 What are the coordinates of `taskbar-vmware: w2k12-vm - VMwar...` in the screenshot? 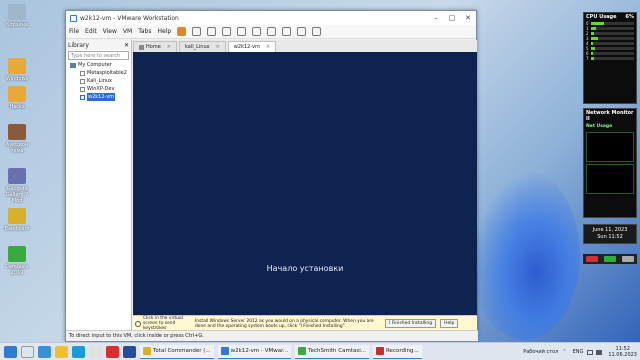 It's located at (254, 351).